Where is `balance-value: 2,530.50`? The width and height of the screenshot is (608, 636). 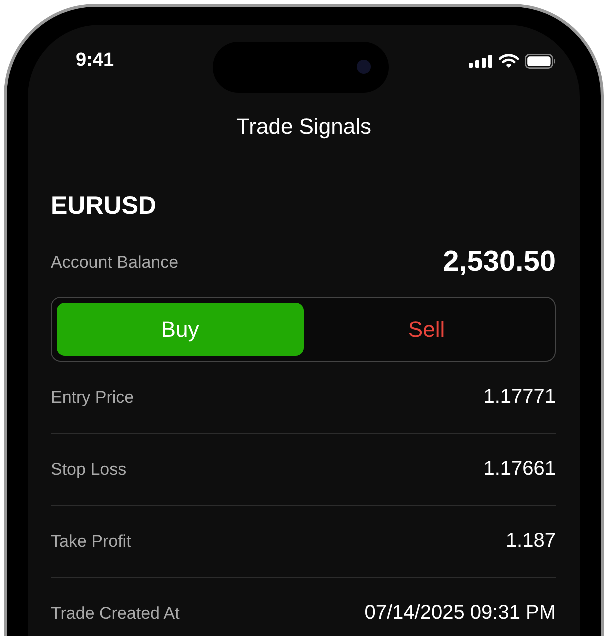
balance-value: 2,530.50 is located at coordinates (499, 262).